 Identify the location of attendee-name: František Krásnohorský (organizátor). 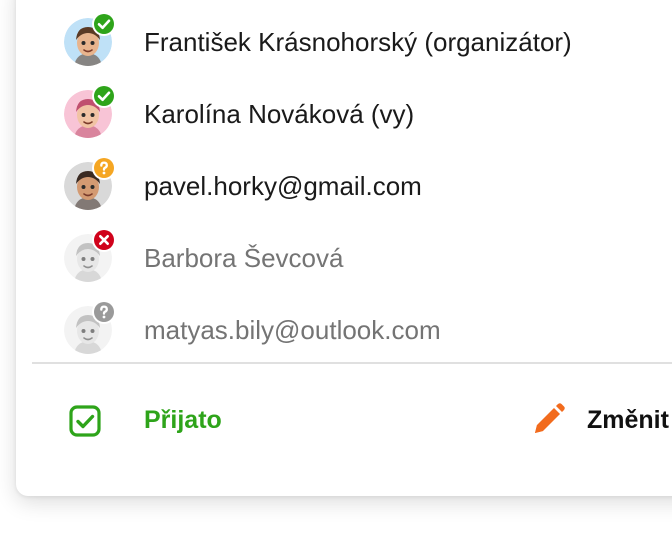
(358, 42).